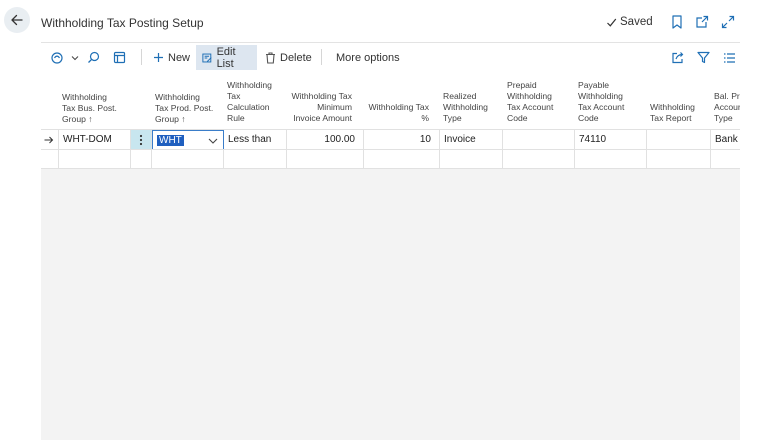 This screenshot has width=780, height=440. I want to click on column-header-tax-percent: Withholding Tax%, so click(396, 113).